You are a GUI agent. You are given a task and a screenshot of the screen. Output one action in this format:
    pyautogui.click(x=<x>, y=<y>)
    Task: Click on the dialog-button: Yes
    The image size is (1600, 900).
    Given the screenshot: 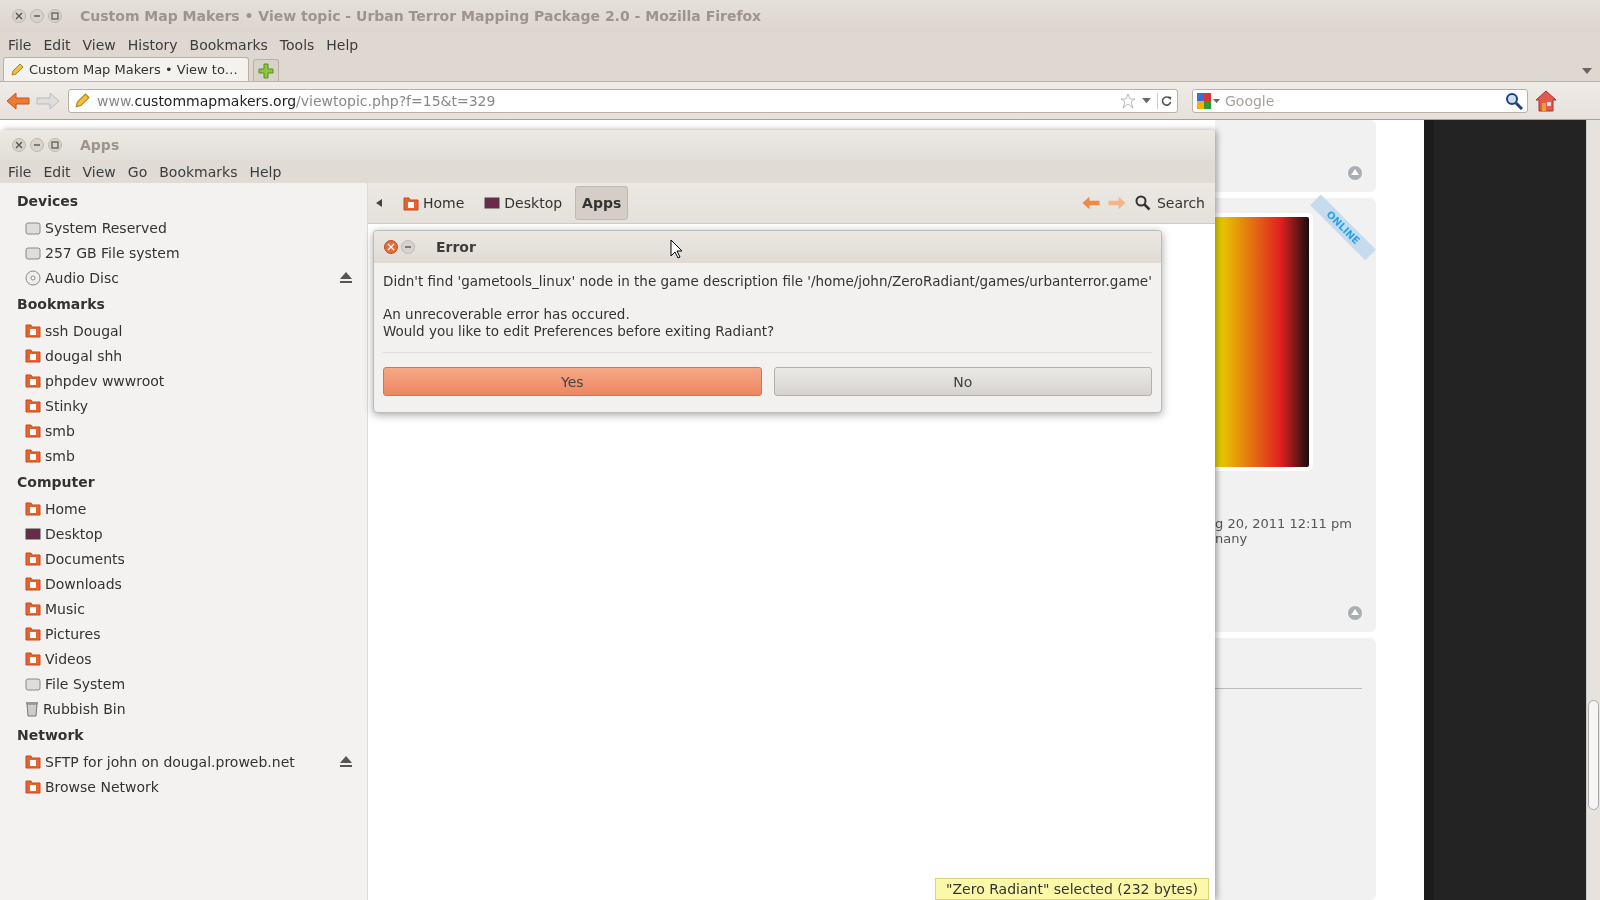 What is the action you would take?
    pyautogui.click(x=572, y=381)
    